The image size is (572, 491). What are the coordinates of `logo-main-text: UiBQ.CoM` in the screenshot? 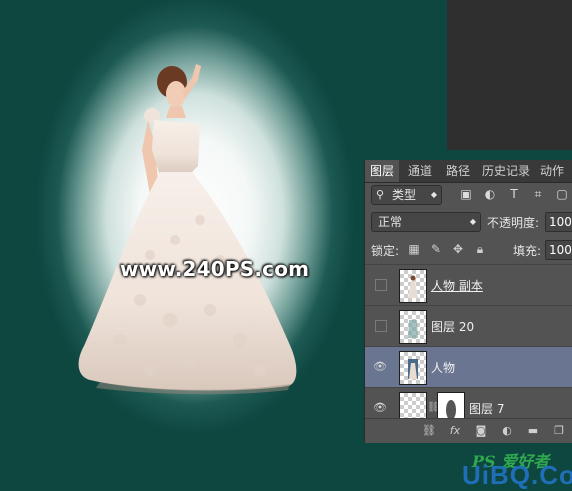 It's located at (517, 475).